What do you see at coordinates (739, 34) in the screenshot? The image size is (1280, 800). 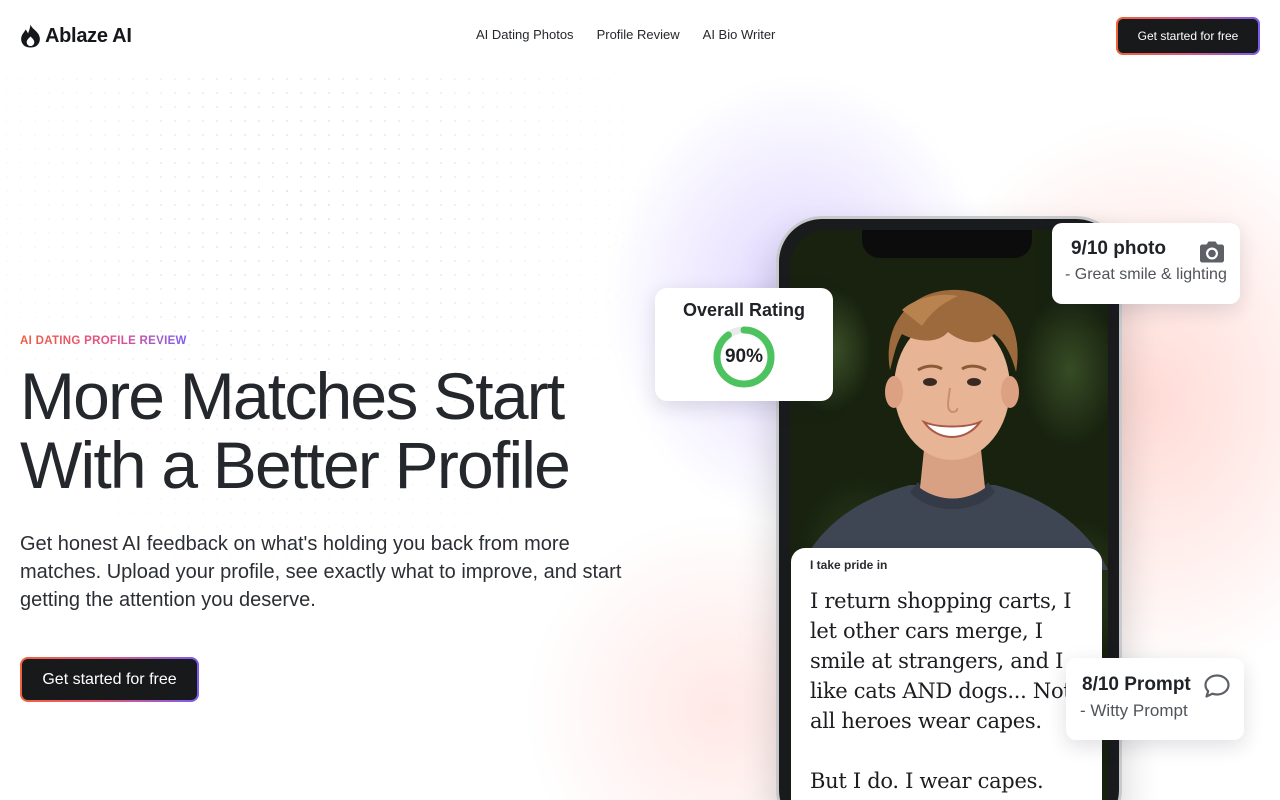 I see `nav-ai-bio-writer: AI Bio Writer` at bounding box center [739, 34].